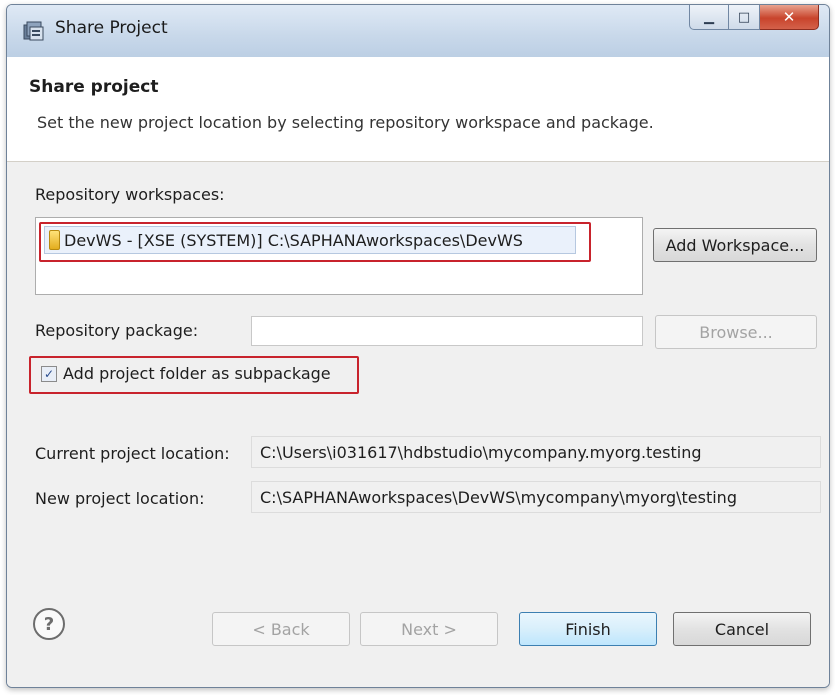 The height and width of the screenshot is (695, 835). Describe the element at coordinates (418, 31) in the screenshot. I see `title-bar: Share Project ▁ □ ✕` at that location.